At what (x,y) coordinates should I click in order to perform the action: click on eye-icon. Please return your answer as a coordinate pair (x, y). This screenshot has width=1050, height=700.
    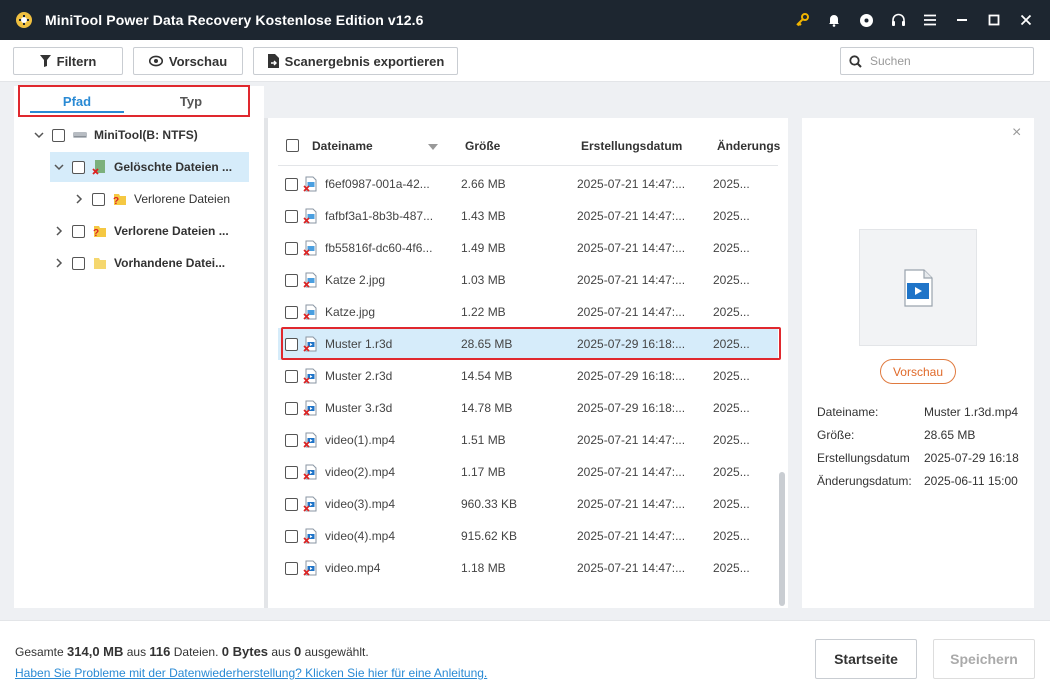
    Looking at the image, I should click on (155, 61).